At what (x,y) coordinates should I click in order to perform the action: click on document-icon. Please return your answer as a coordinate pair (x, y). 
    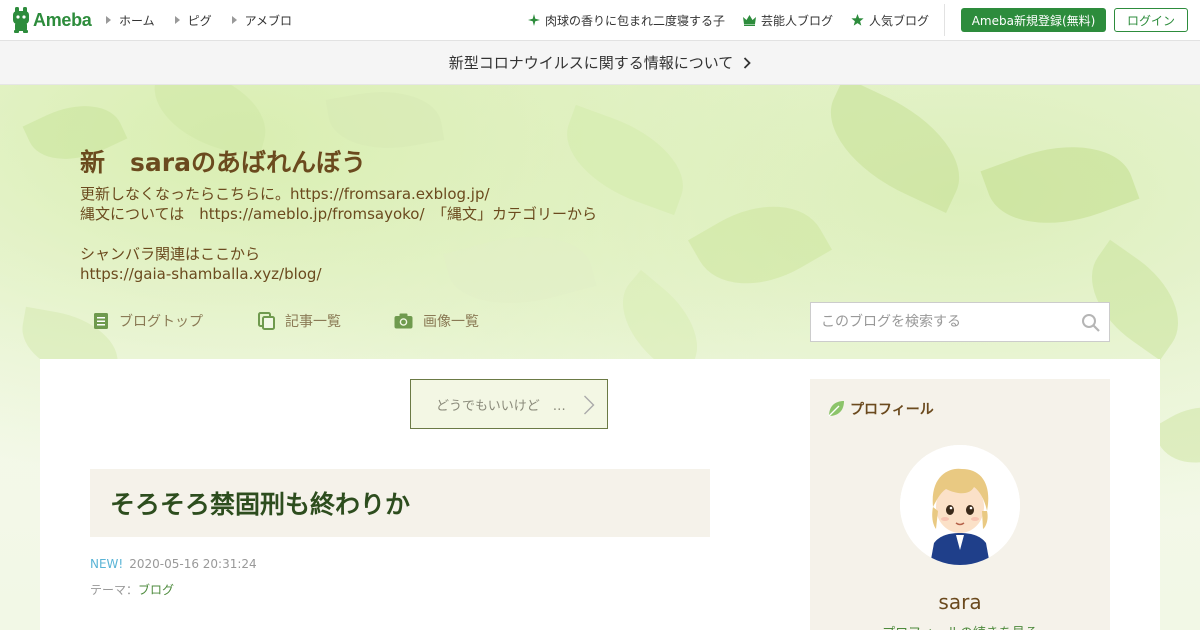
    Looking at the image, I should click on (101, 321).